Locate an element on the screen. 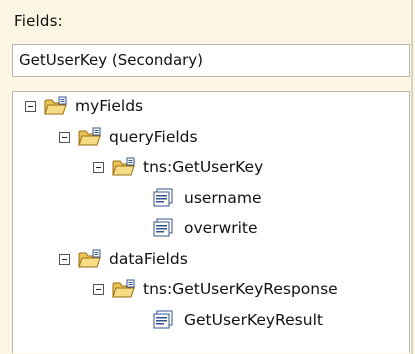 Image resolution: width=415 pixels, height=354 pixels. tree-node-label: username is located at coordinates (223, 198).